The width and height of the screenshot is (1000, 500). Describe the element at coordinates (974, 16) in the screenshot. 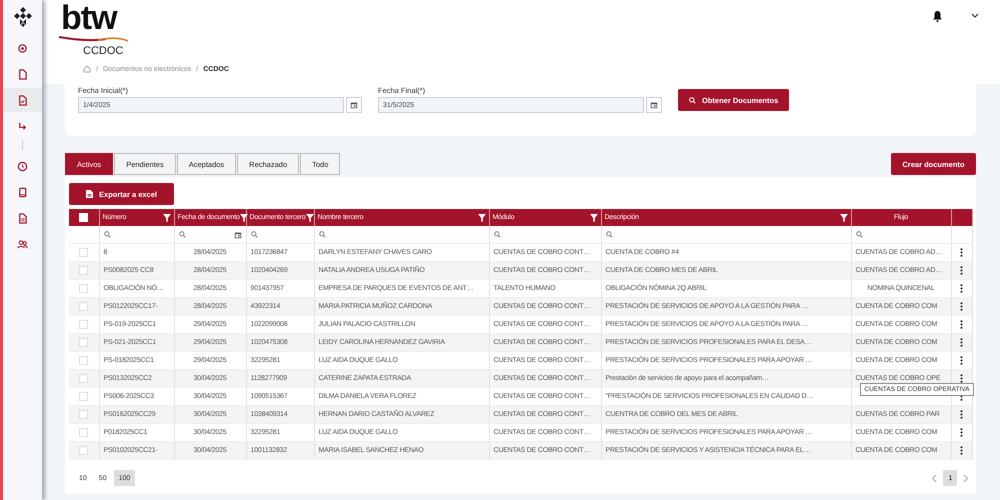

I see `caret-icon` at that location.